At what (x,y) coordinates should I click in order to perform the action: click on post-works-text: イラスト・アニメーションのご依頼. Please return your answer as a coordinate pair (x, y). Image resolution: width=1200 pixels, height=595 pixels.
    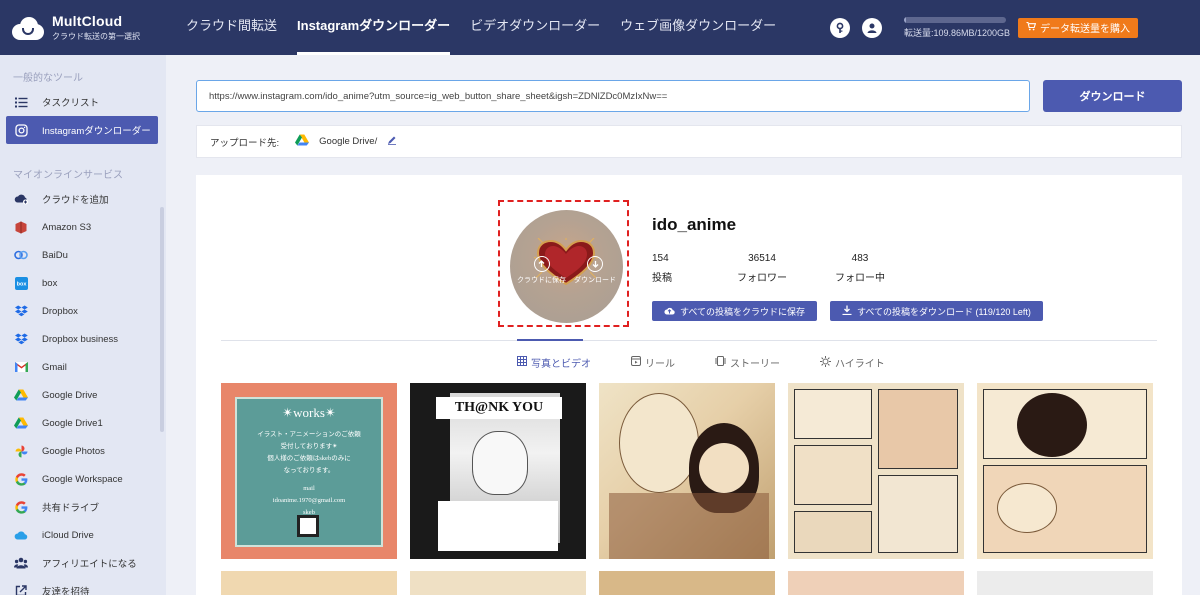
    Looking at the image, I should click on (309, 434).